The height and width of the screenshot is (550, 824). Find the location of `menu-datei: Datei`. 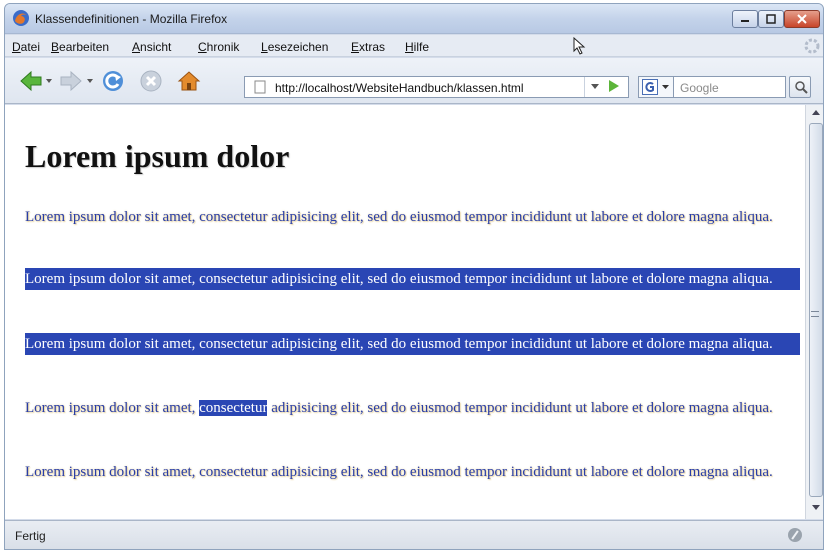

menu-datei: Datei is located at coordinates (26, 47).